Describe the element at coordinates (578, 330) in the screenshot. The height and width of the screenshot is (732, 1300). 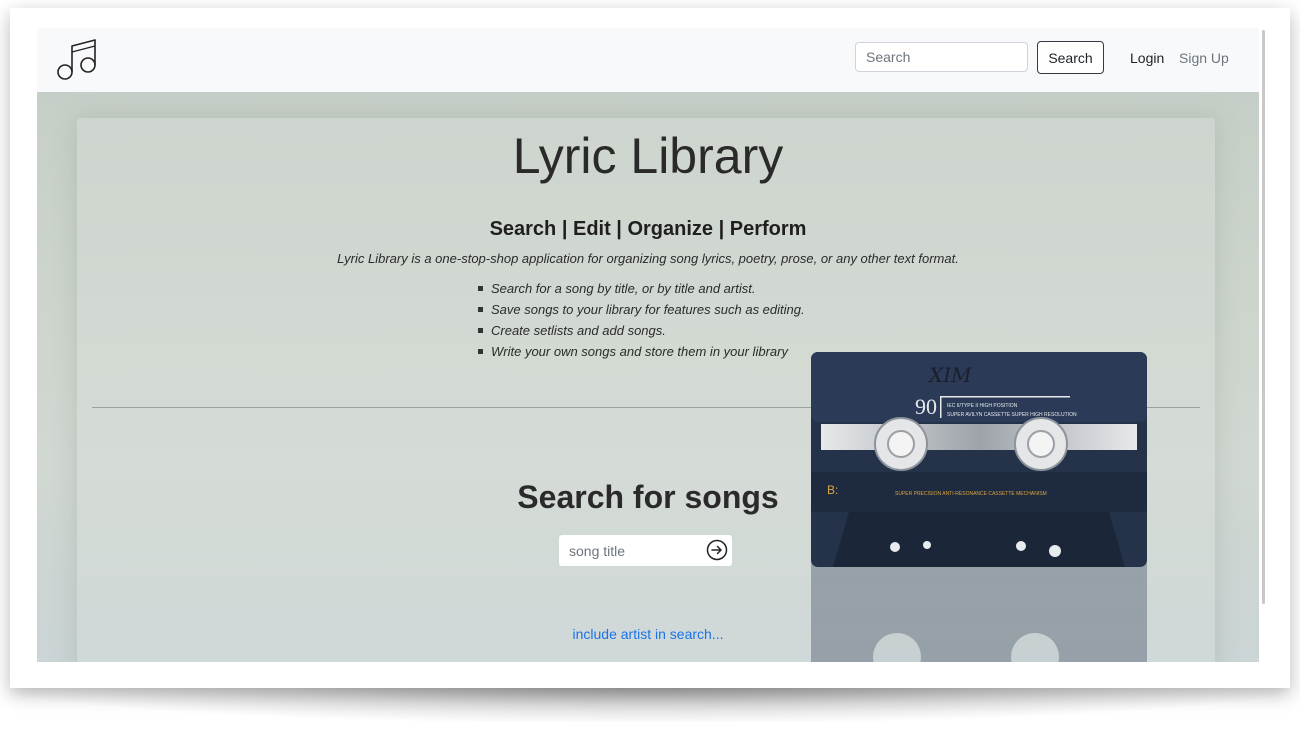
I see `feature-text: Create setlists and add songs.` at that location.